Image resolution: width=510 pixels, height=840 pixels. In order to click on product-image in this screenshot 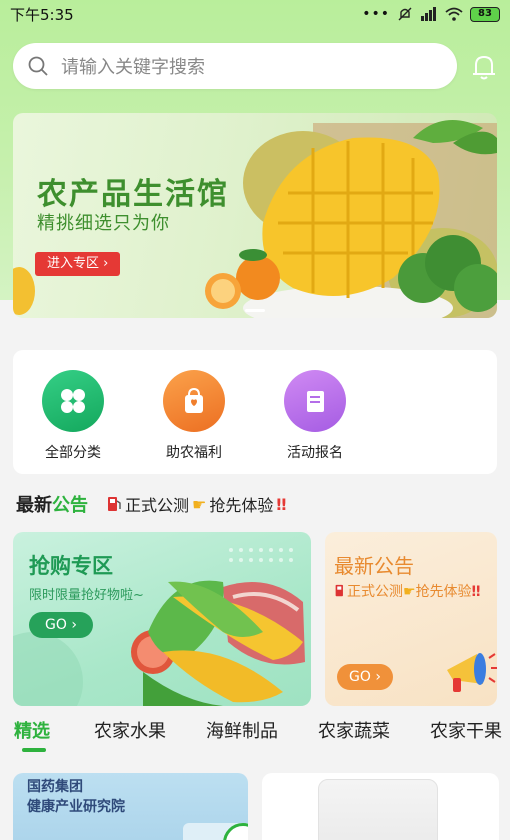, I will do `click(378, 809)`.